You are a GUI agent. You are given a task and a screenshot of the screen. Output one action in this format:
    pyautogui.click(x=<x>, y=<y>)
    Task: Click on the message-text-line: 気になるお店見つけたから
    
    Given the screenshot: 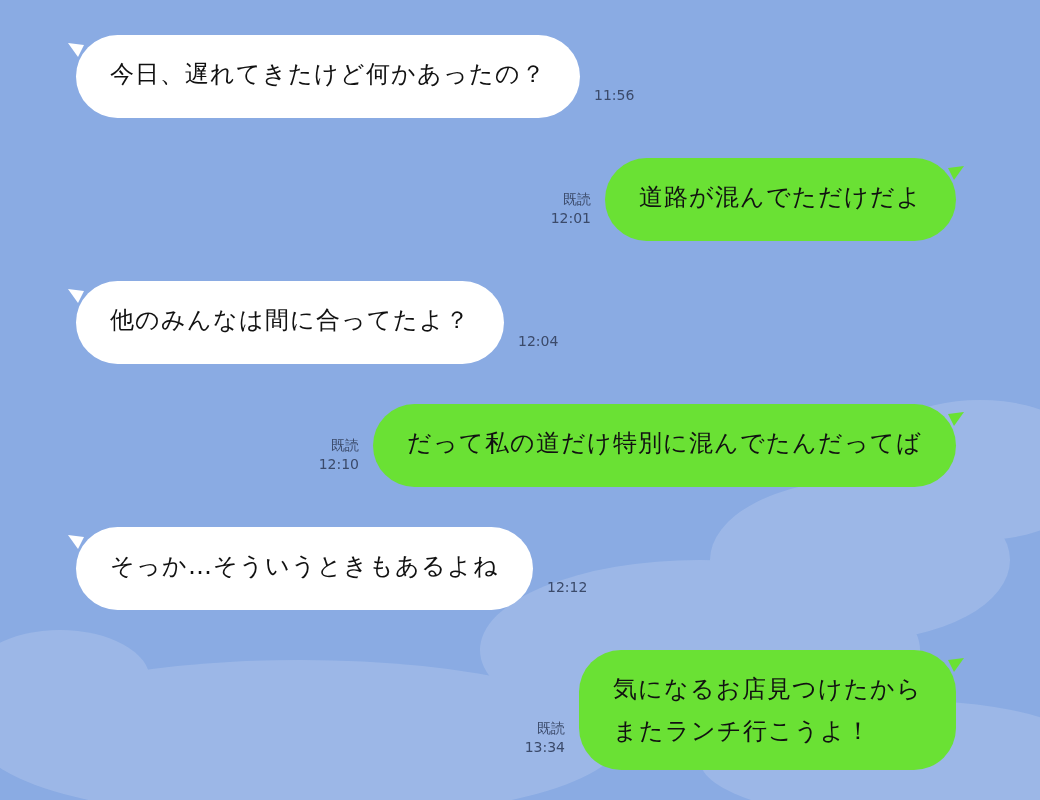 What is the action you would take?
    pyautogui.click(x=767, y=689)
    